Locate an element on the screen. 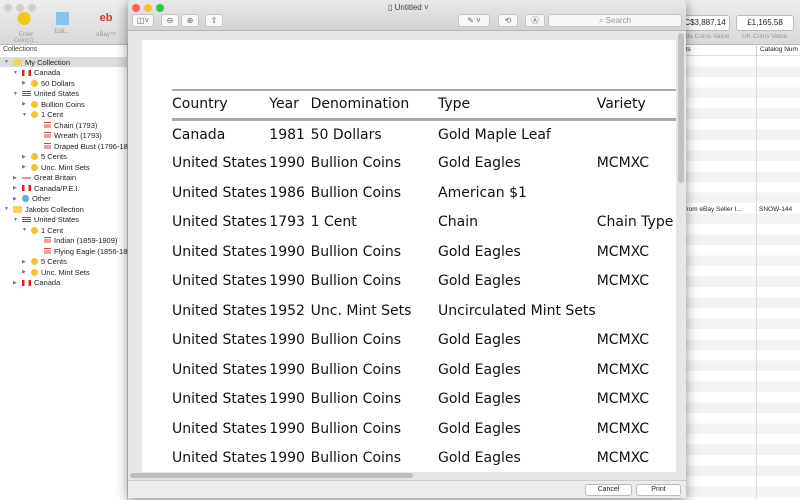 Image resolution: width=800 pixels, height=500 pixels. tree-item: ▼ Canada is located at coordinates (30, 73).